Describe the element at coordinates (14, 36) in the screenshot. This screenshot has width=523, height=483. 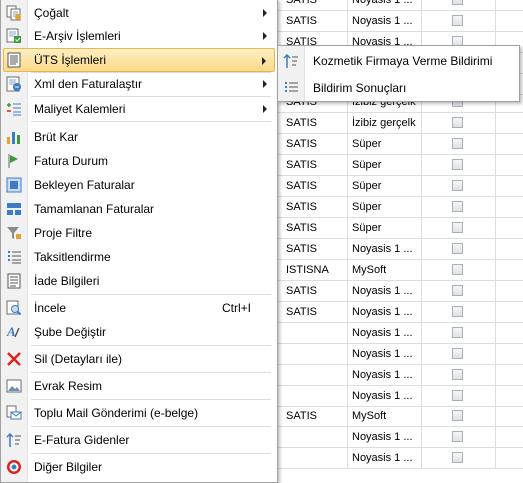
I see `archive-icon` at that location.